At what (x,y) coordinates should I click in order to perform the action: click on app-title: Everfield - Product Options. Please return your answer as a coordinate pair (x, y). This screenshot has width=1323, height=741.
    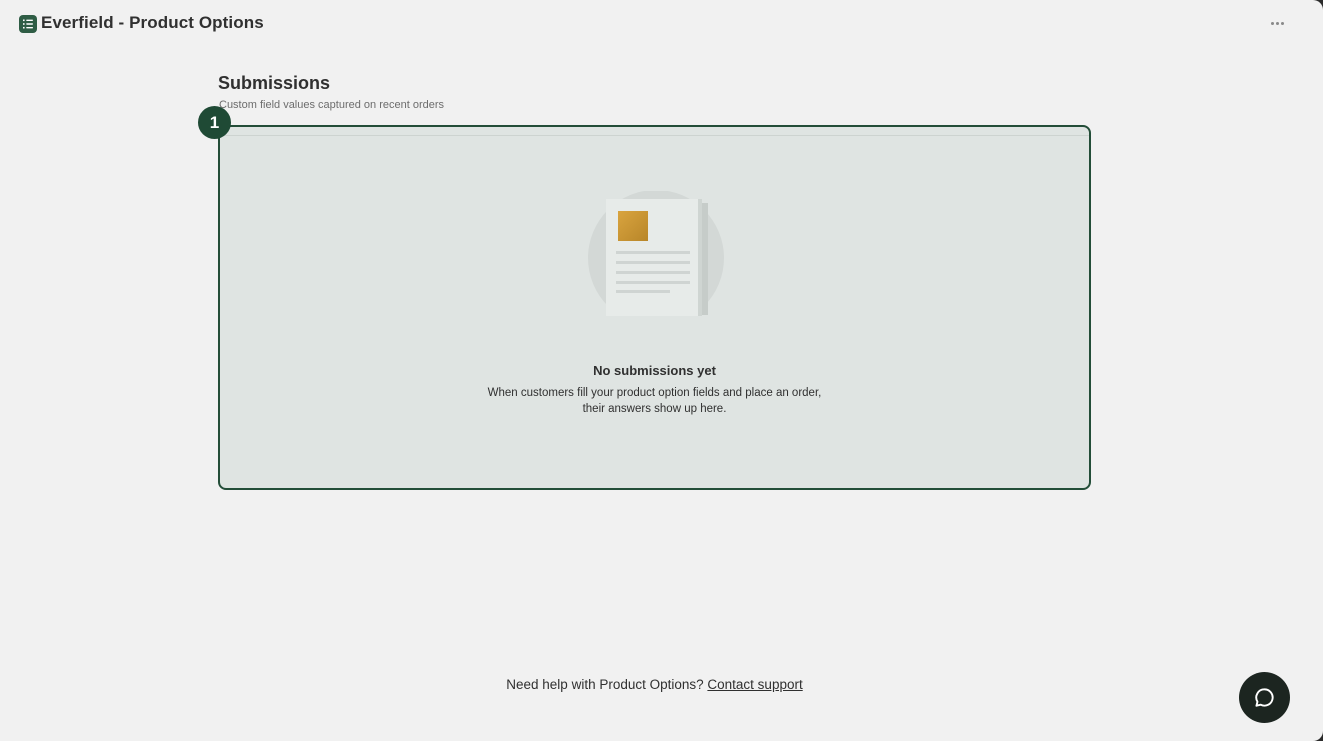
    Looking at the image, I should click on (152, 22).